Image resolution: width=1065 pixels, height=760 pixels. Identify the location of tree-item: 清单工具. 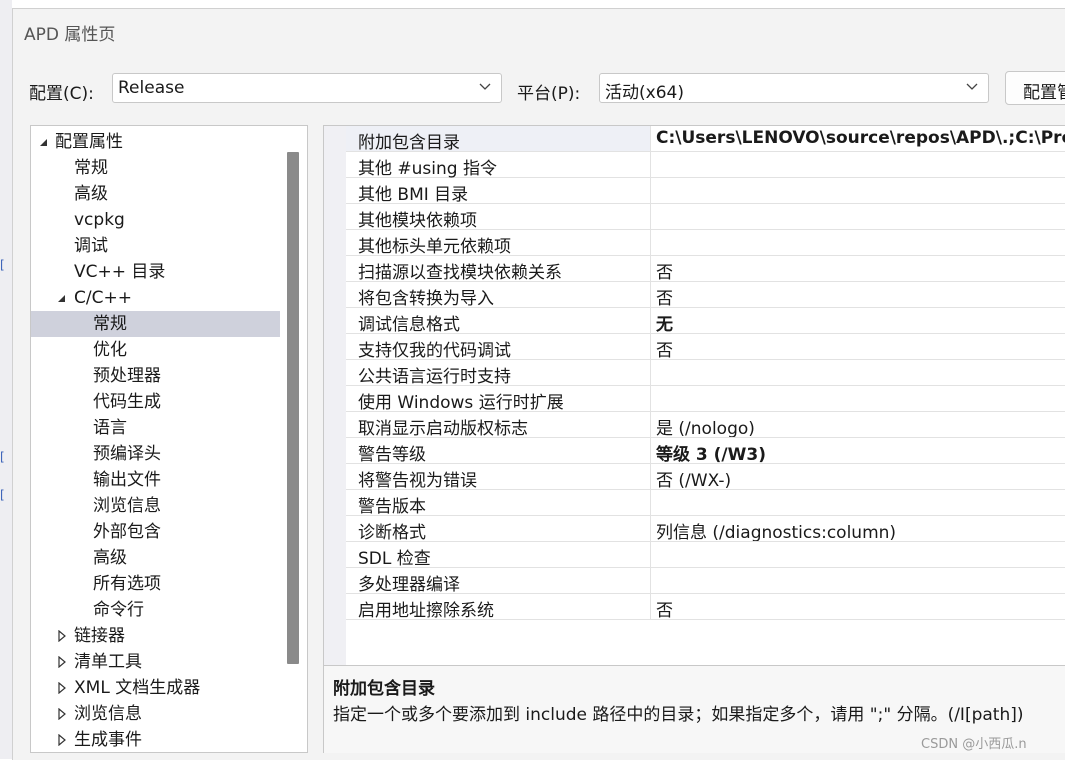
(155, 662).